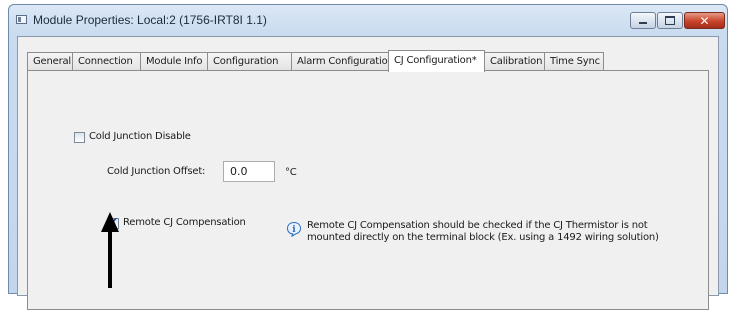 The height and width of the screenshot is (310, 736). What do you see at coordinates (291, 172) in the screenshot?
I see `offset-unit-label: °C` at bounding box center [291, 172].